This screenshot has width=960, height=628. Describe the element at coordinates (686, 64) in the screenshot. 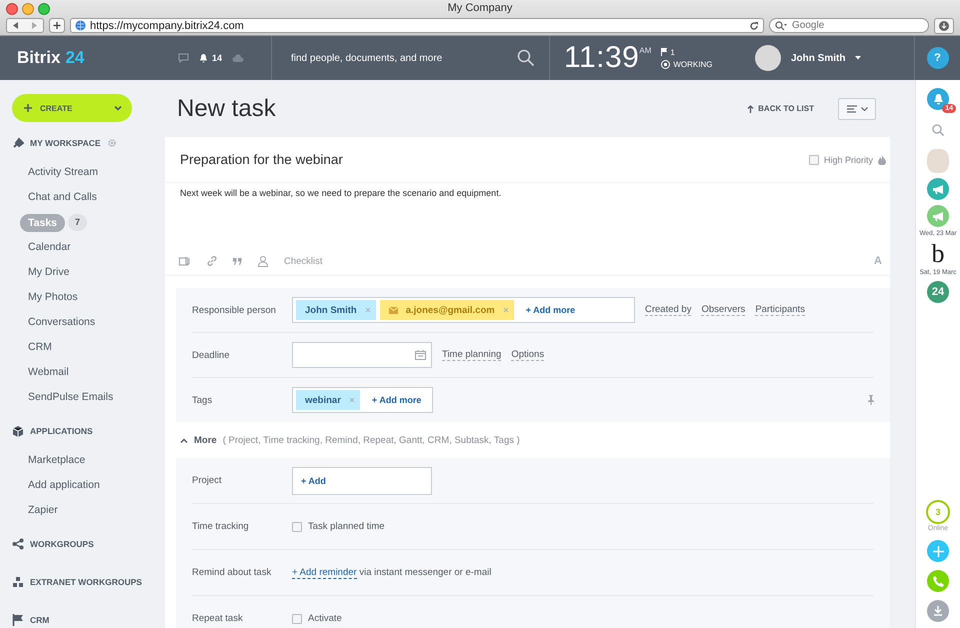

I see `status-button: WORKING` at that location.